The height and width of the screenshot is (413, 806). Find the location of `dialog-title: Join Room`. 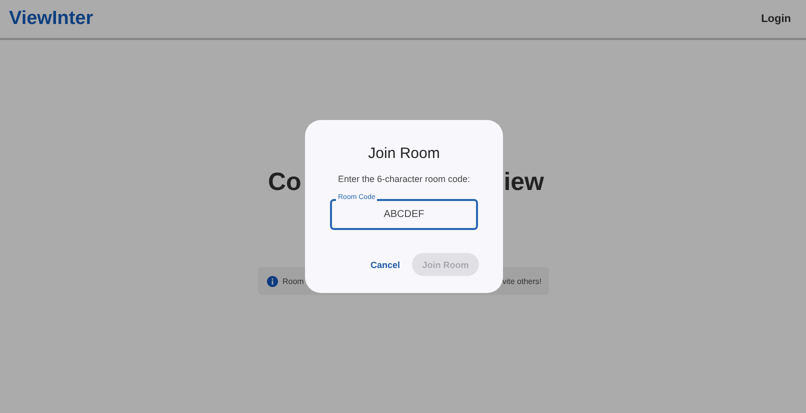

dialog-title: Join Room is located at coordinates (404, 153).